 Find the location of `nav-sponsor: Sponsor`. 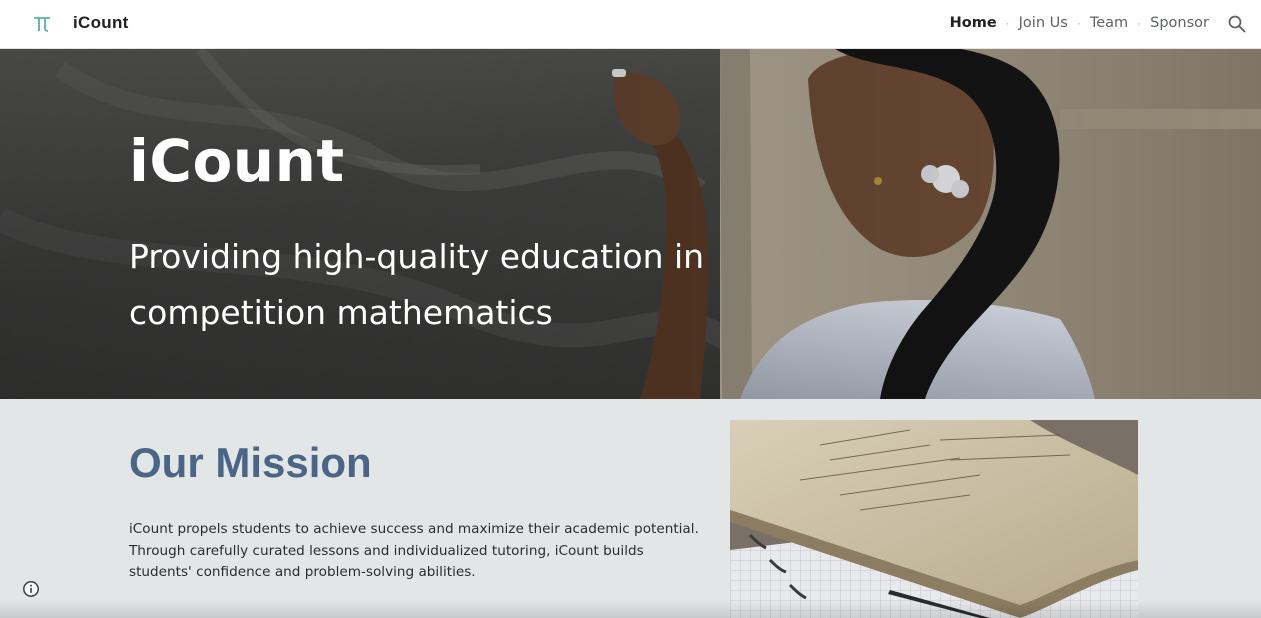

nav-sponsor: Sponsor is located at coordinates (1179, 23).